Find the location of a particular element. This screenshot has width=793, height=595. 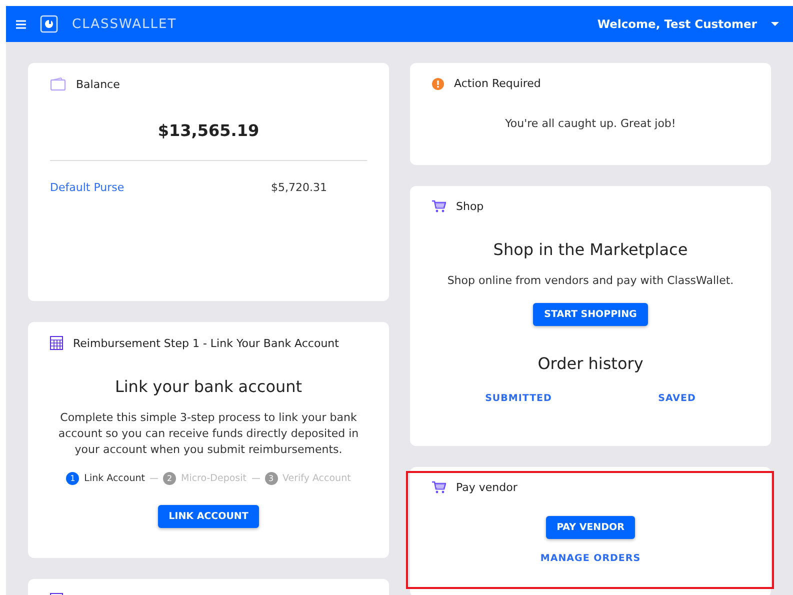

step-number: 1 is located at coordinates (73, 478).